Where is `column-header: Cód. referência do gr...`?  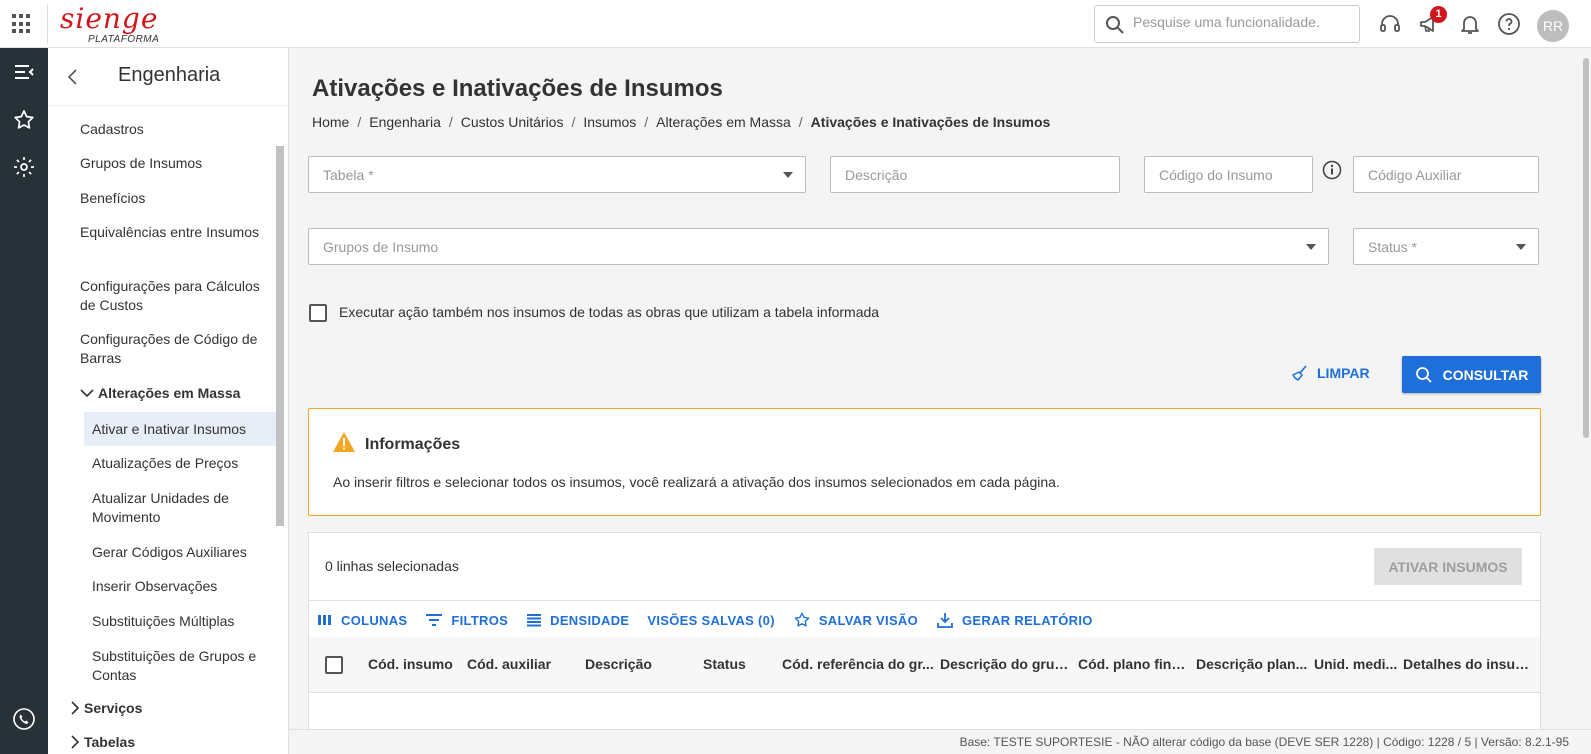
column-header: Cód. referência do gr... is located at coordinates (858, 664).